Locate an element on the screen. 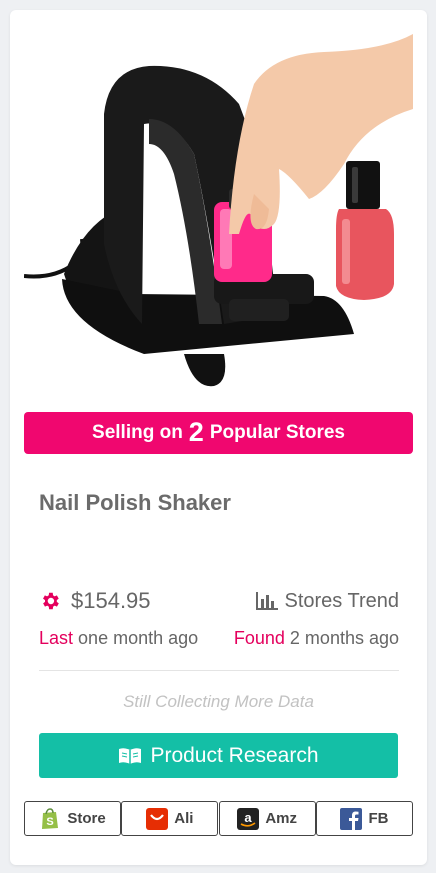 The height and width of the screenshot is (873, 436). price-group: $154.95 is located at coordinates (95, 601).